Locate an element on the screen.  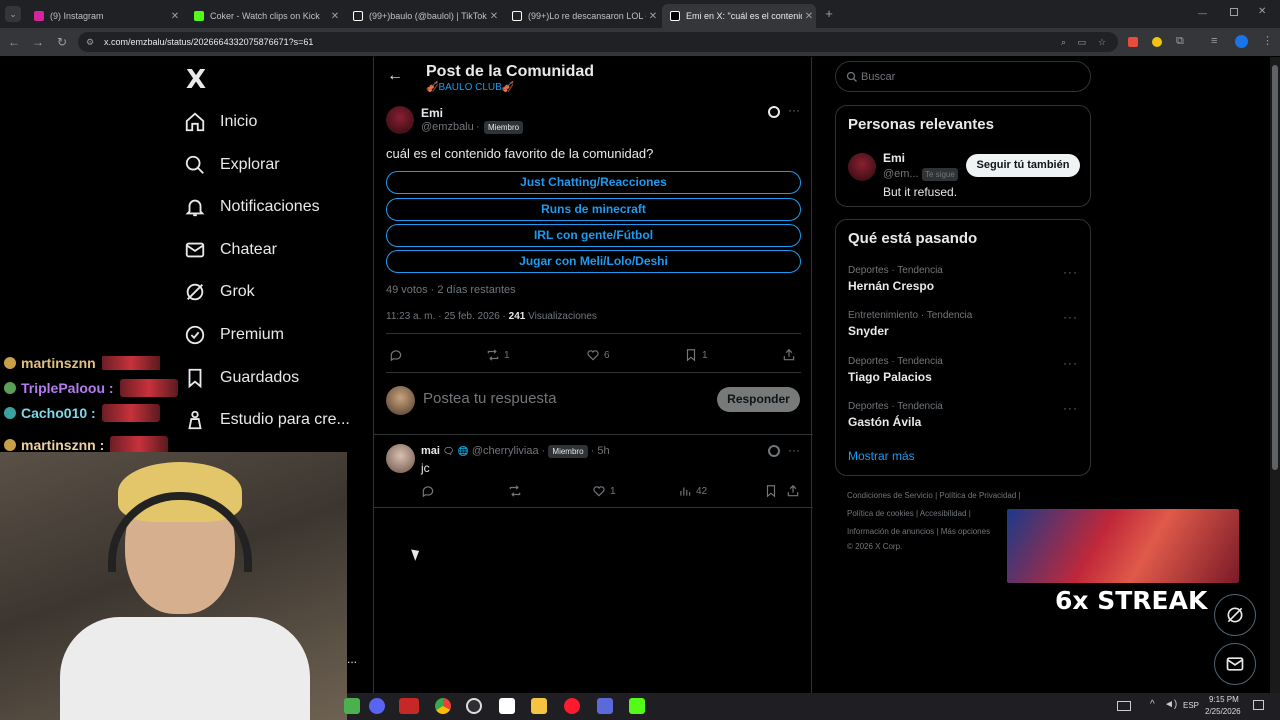
opera-icon is located at coordinates (572, 706).